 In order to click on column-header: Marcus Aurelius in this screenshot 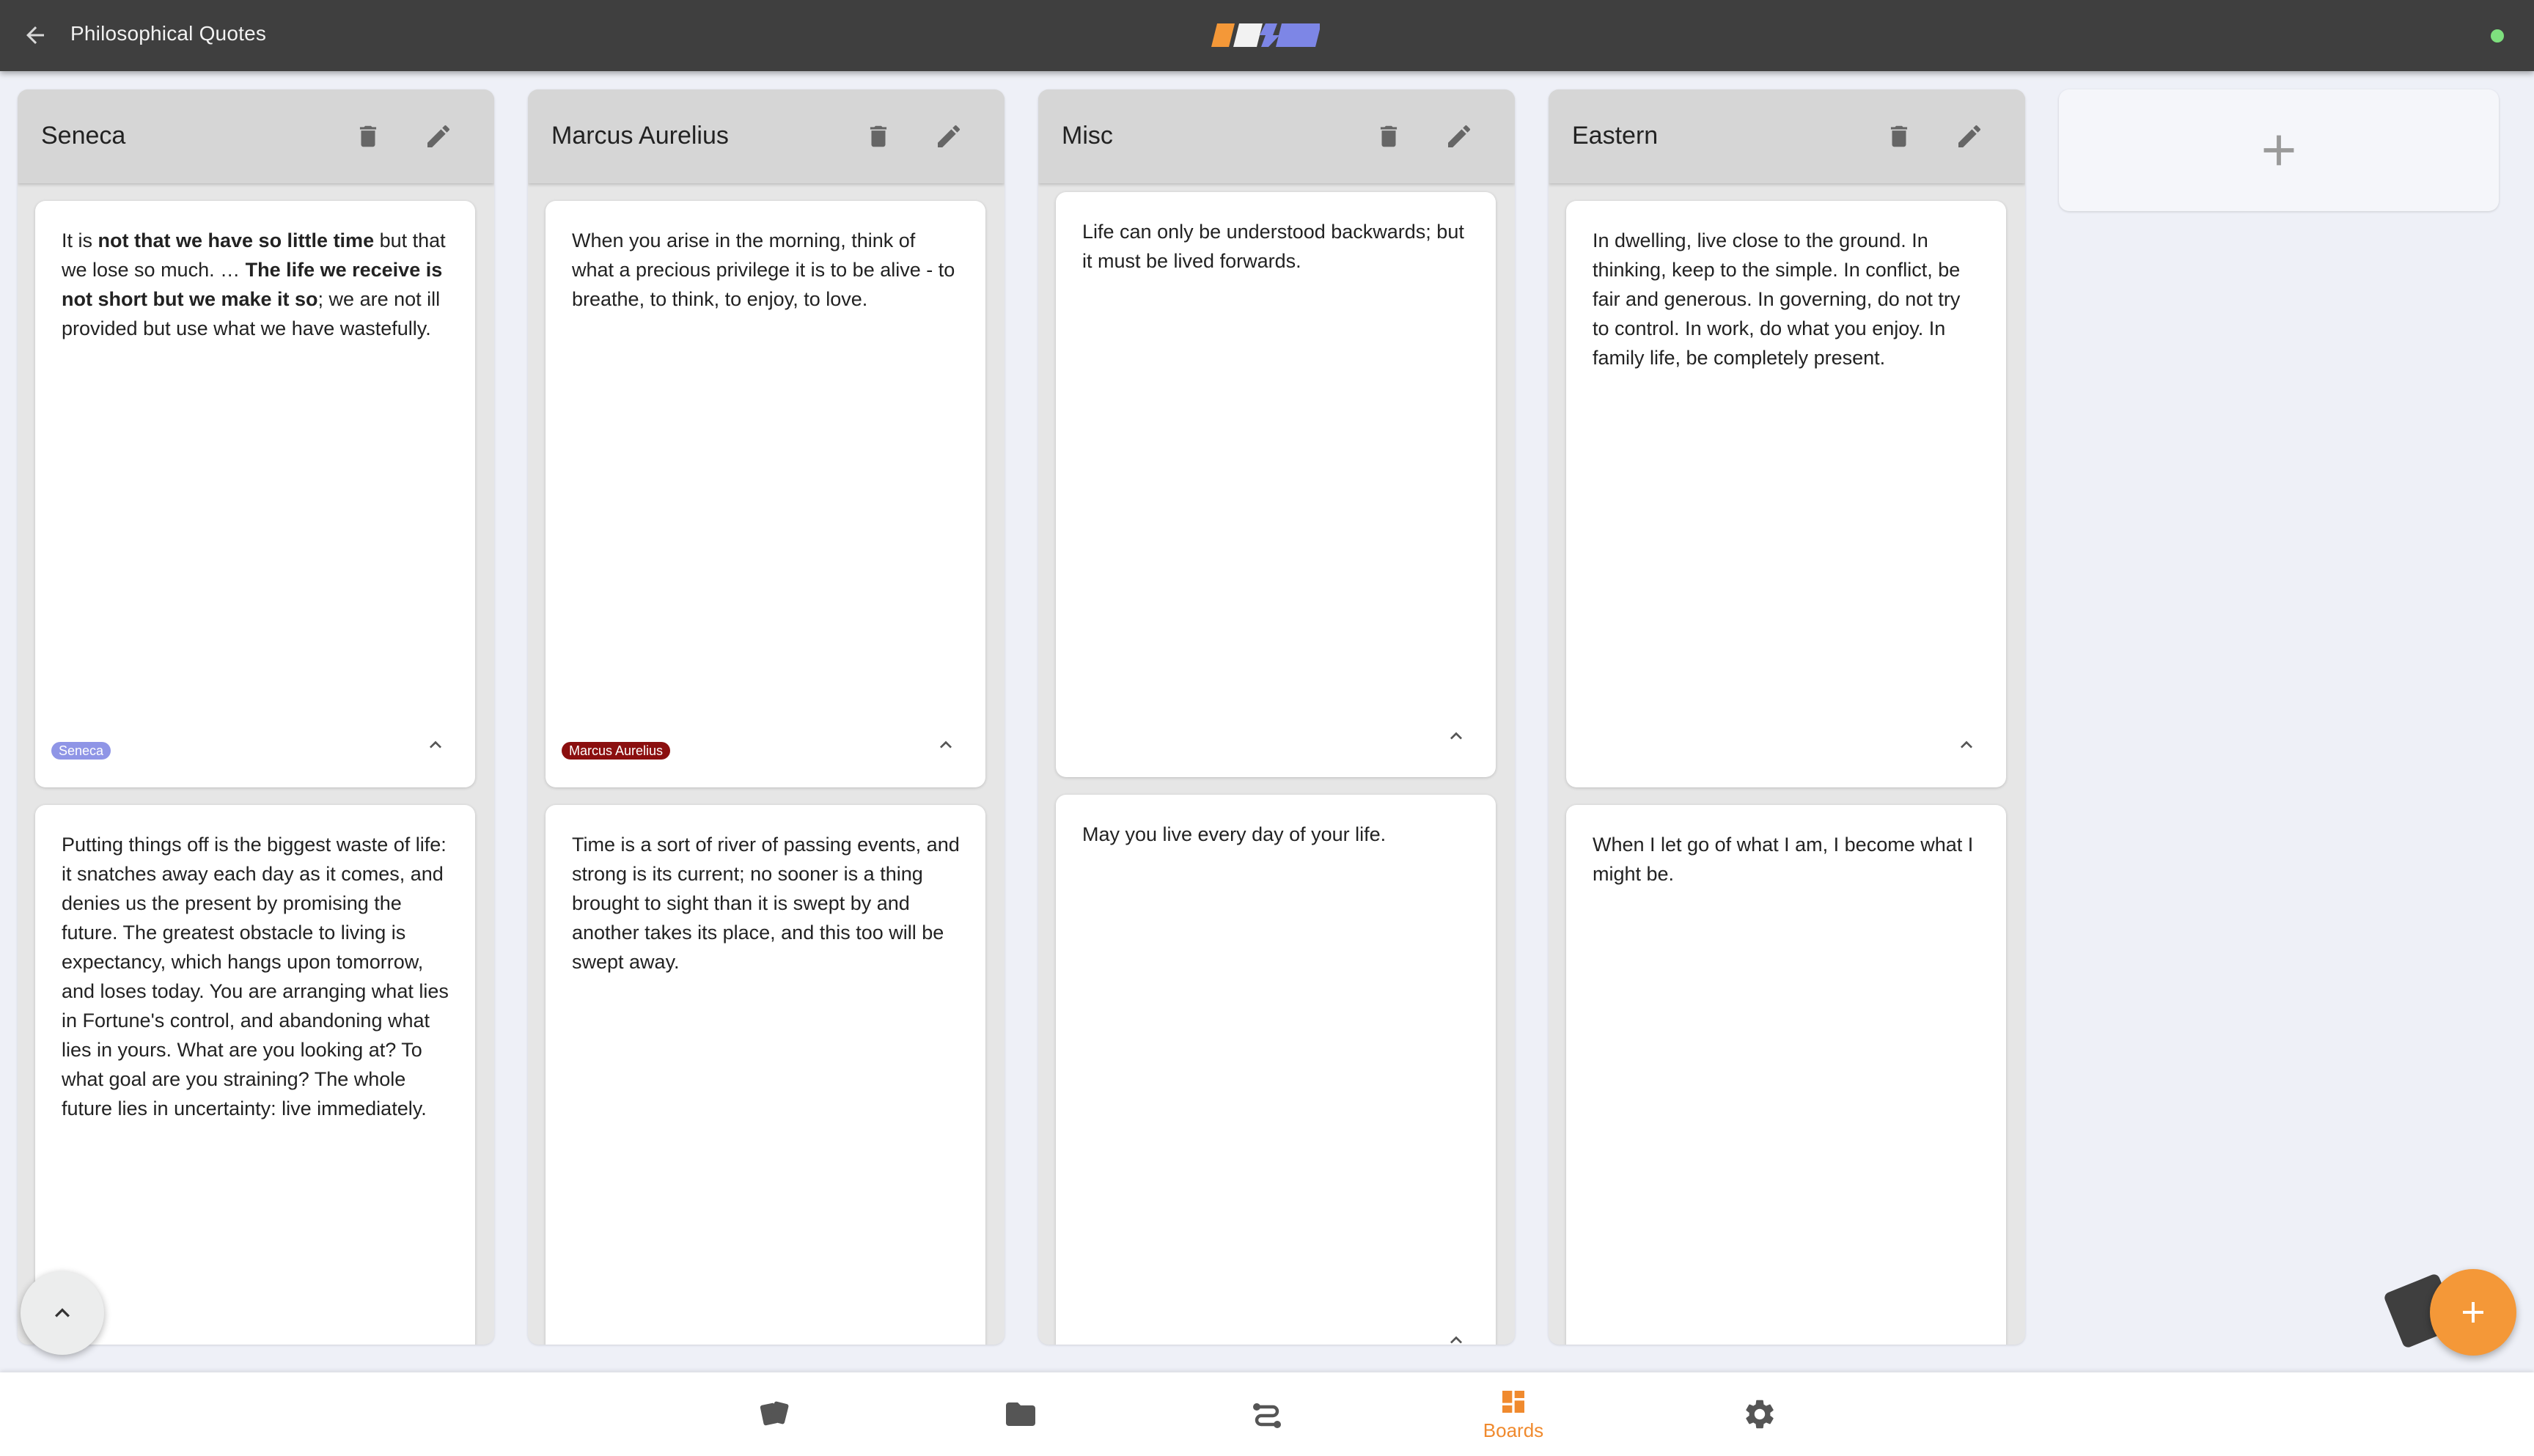, I will do `click(766, 136)`.